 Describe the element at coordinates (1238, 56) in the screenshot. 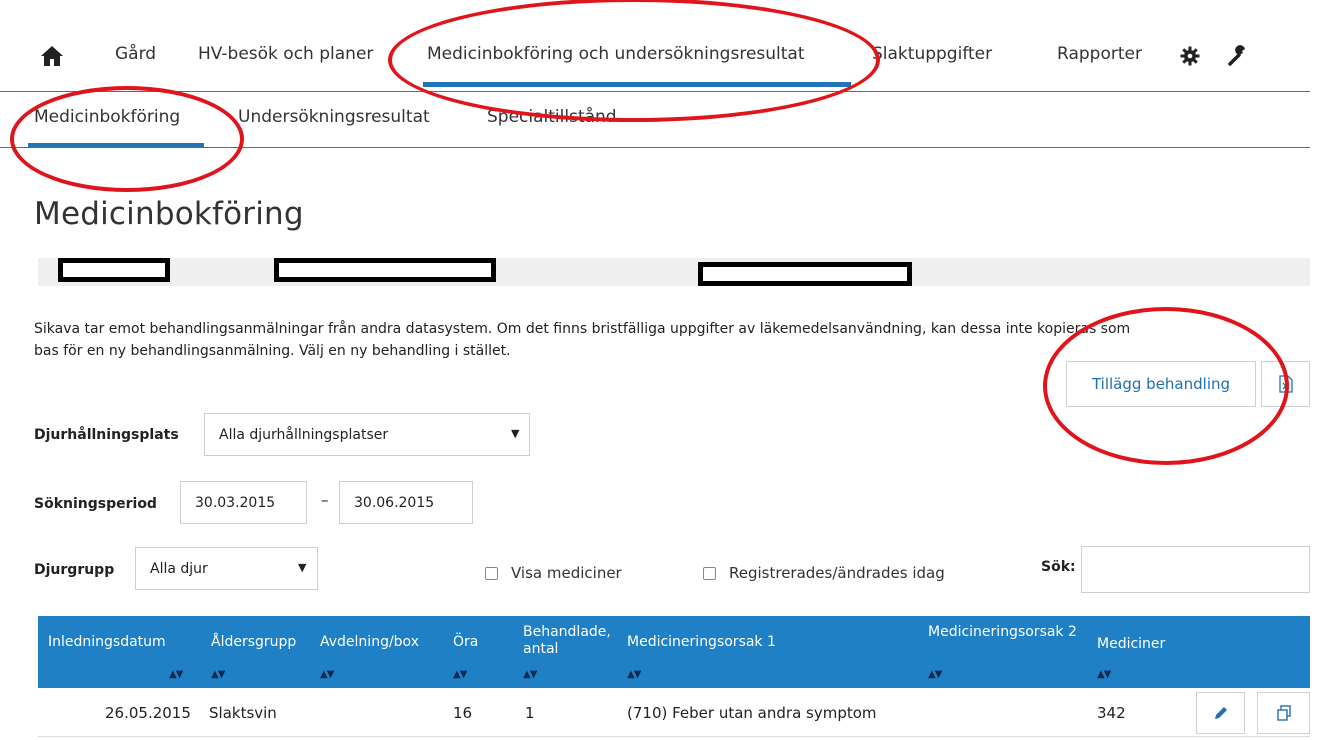

I see `wrench-icon` at that location.